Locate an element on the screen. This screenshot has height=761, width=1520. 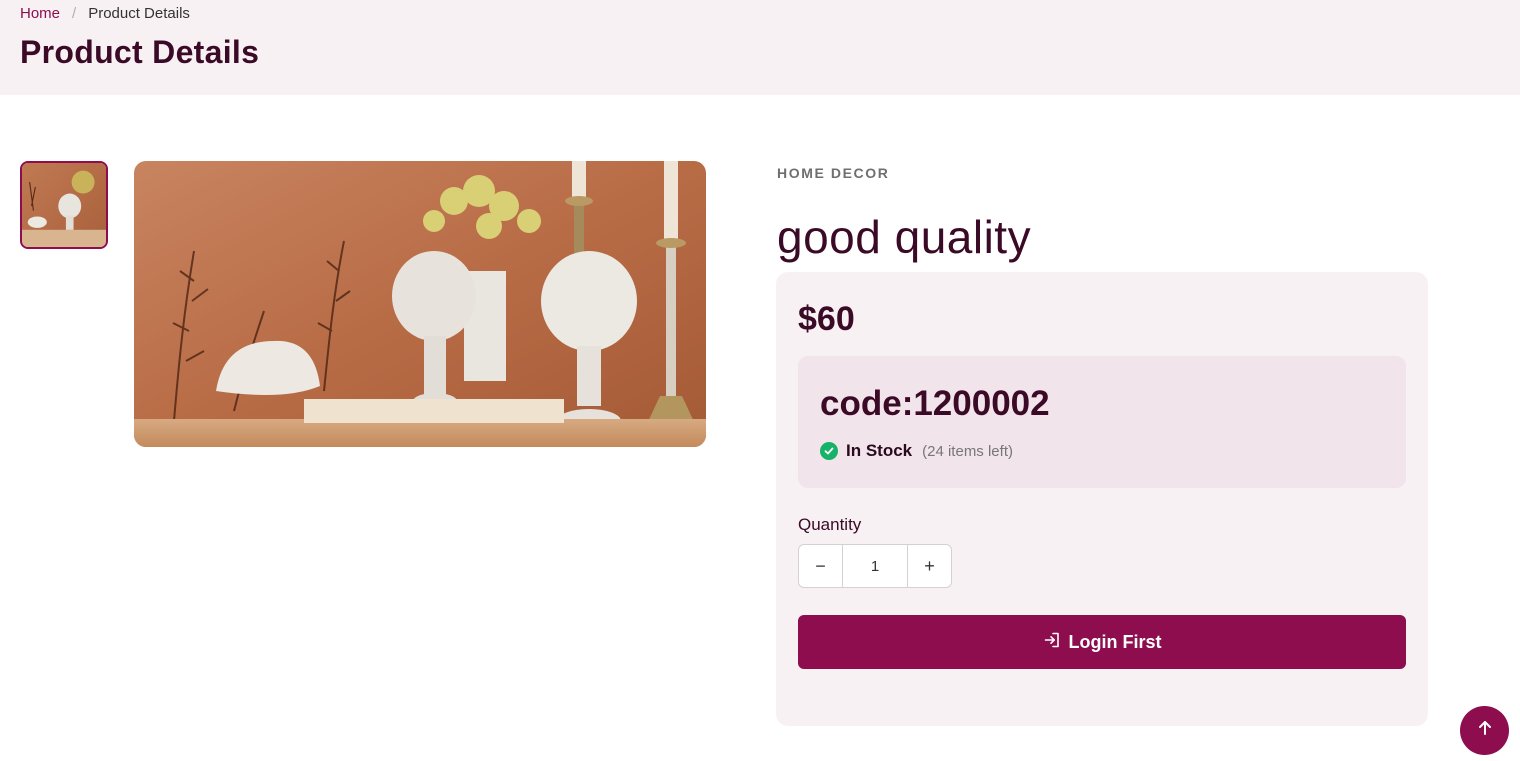
check-circle-icon is located at coordinates (829, 451).